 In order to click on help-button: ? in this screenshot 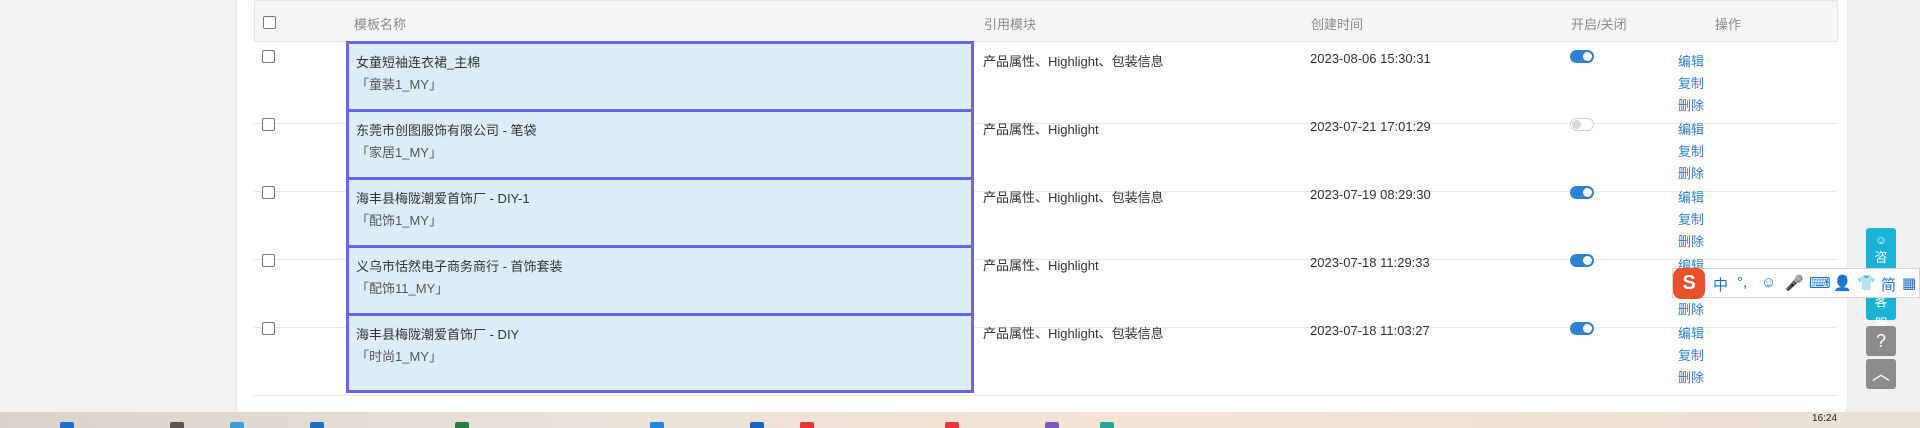, I will do `click(1881, 341)`.